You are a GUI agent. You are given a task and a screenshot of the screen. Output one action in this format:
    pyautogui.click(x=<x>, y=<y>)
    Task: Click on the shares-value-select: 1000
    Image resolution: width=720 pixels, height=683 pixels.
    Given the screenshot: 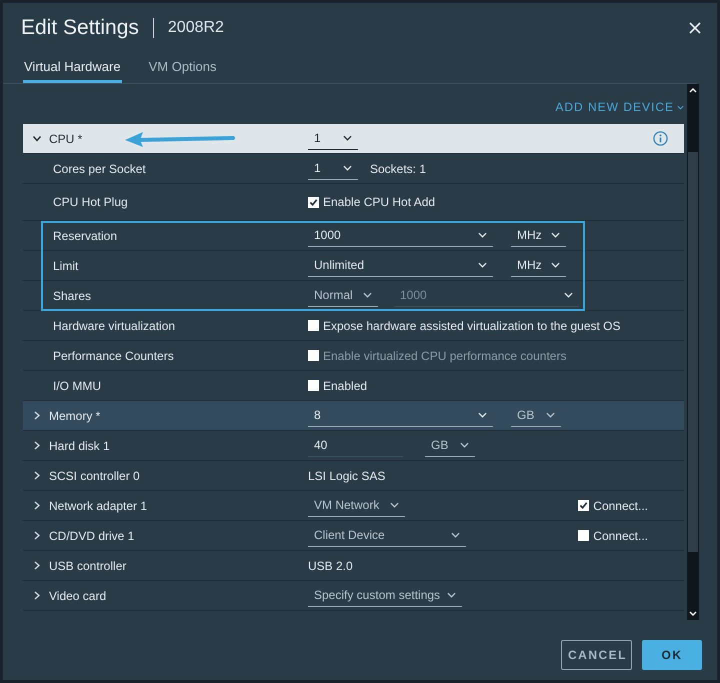 What is the action you would take?
    pyautogui.click(x=486, y=295)
    